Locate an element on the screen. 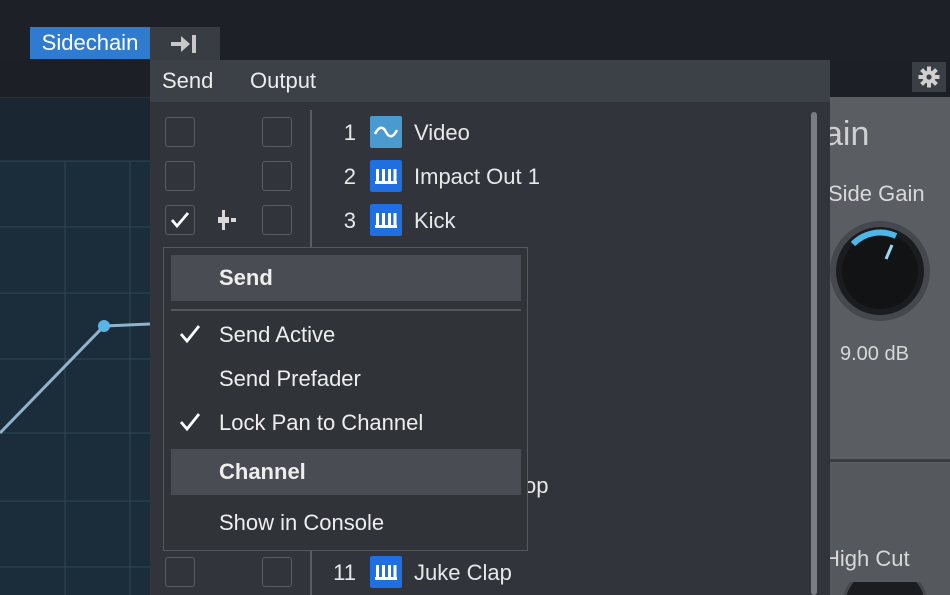 This screenshot has width=950, height=595. track-number: 11 is located at coordinates (344, 572).